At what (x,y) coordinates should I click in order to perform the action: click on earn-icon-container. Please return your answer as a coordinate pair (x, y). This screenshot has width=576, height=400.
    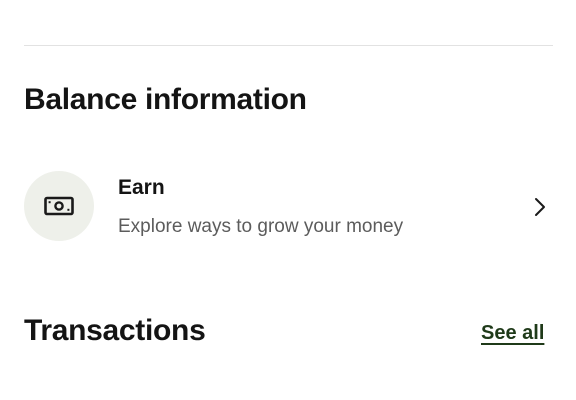
    Looking at the image, I should click on (59, 206).